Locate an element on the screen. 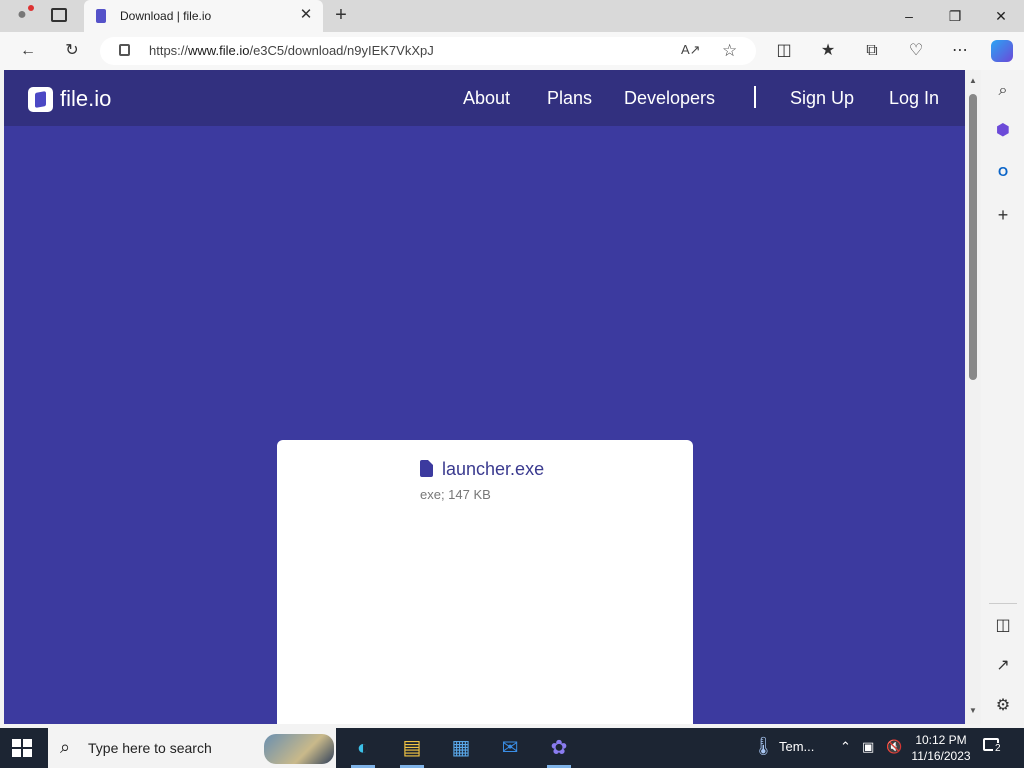  scroll-up-icon: ▲ is located at coordinates (973, 81).